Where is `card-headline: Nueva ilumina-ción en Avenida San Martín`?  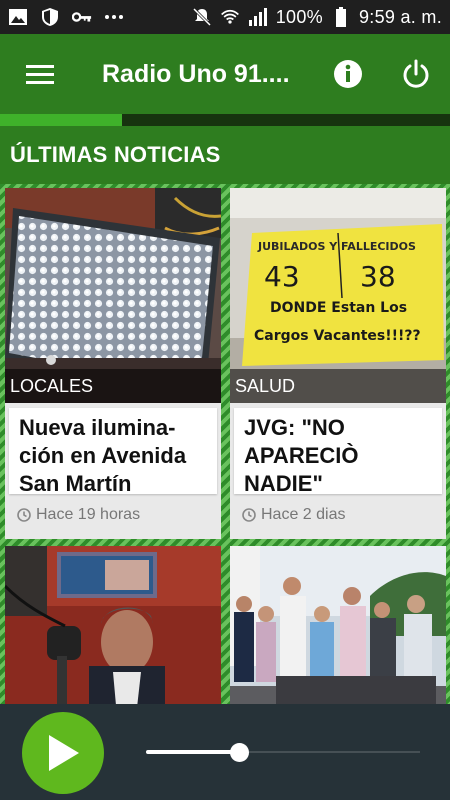
card-headline: Nueva ilumina-ción en Avenida San Martín is located at coordinates (113, 451).